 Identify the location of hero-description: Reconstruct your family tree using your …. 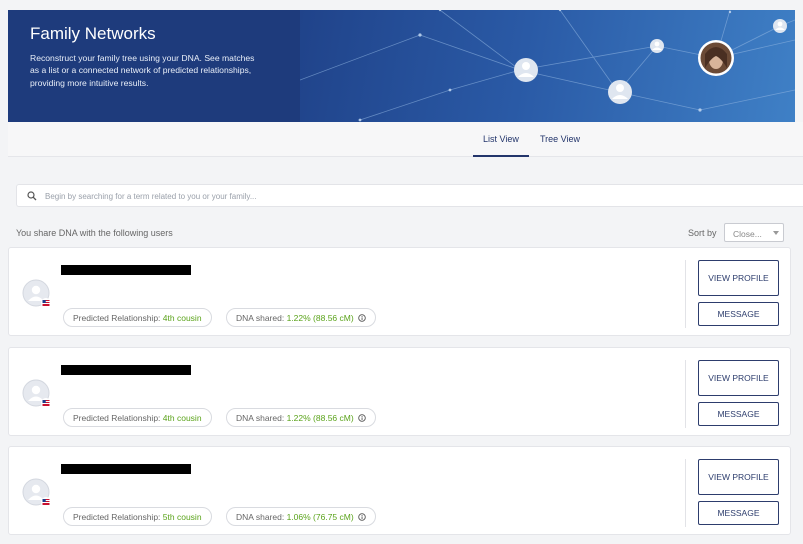
(142, 70).